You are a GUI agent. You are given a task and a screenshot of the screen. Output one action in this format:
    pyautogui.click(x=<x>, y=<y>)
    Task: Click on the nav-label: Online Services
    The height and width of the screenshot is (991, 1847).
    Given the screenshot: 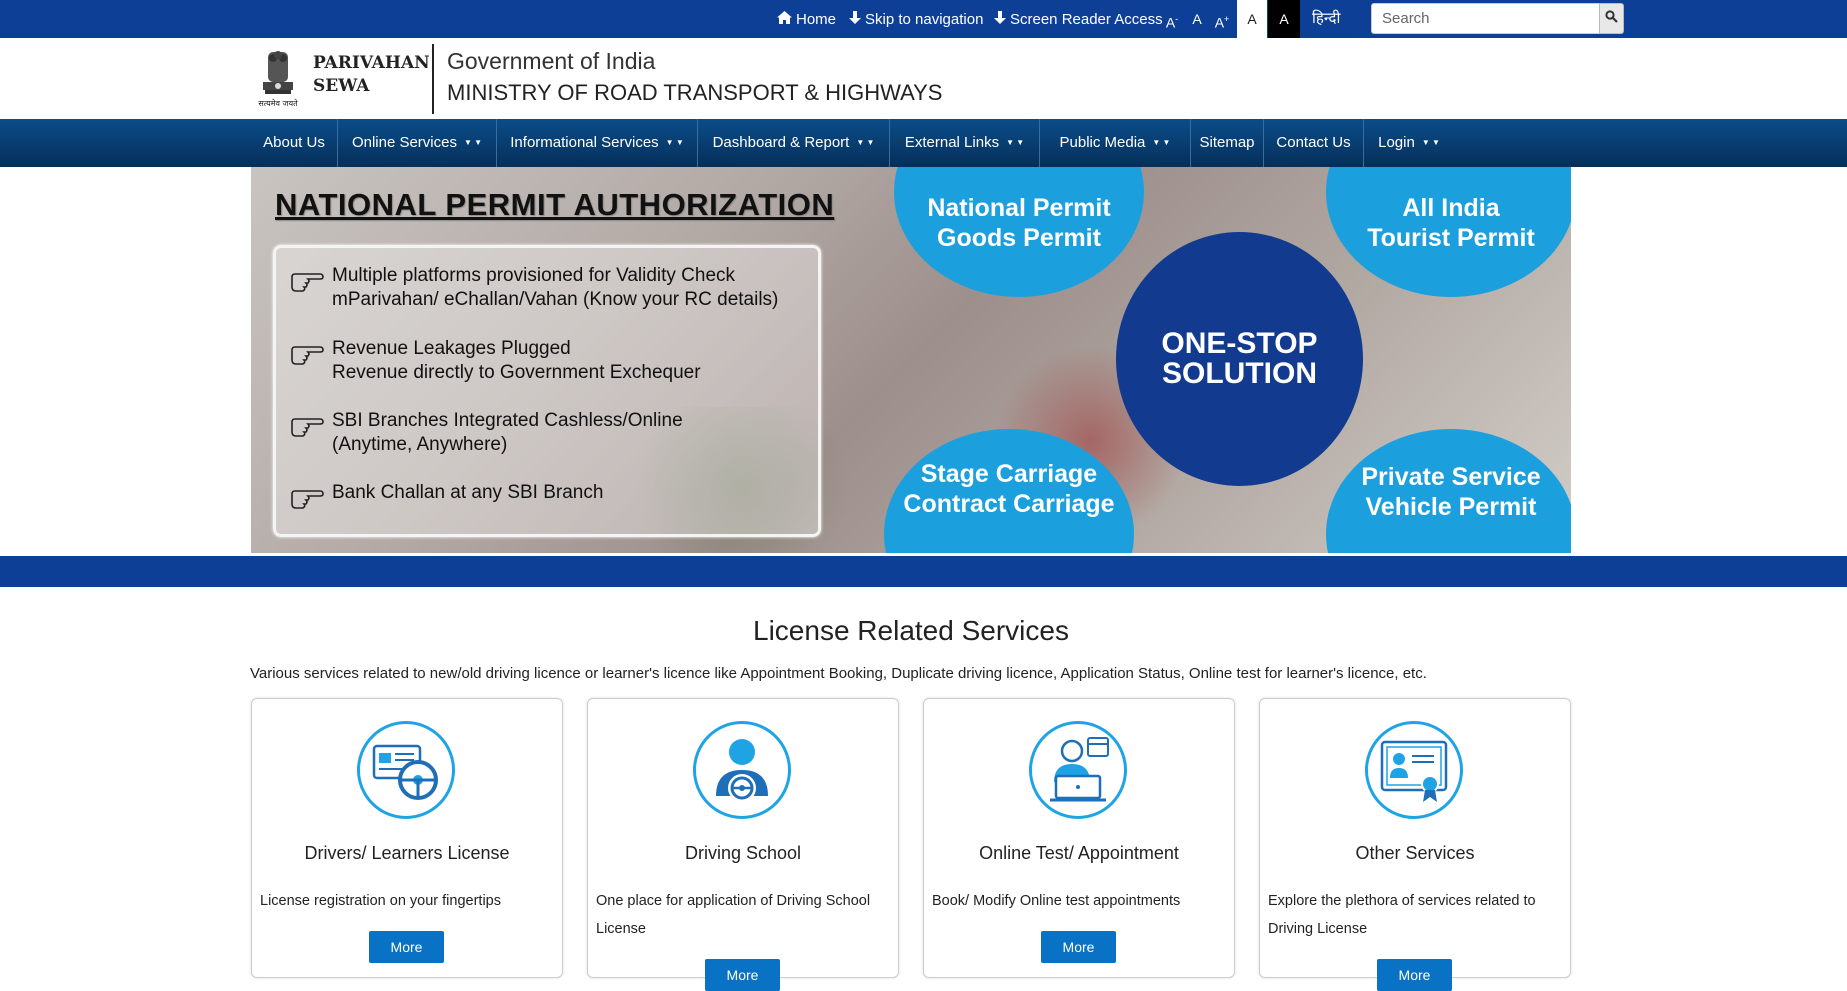 What is the action you would take?
    pyautogui.click(x=404, y=142)
    